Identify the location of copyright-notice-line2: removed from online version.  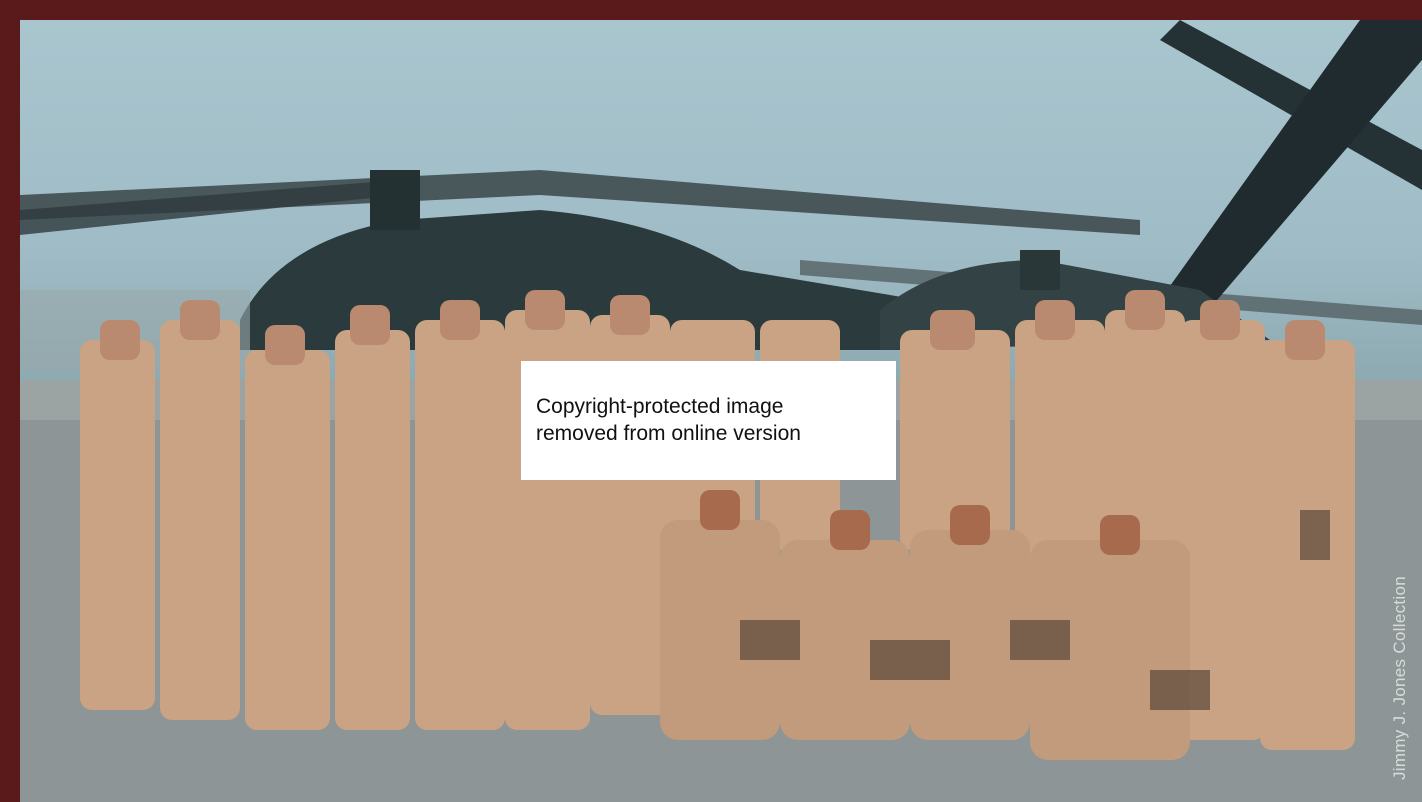
(668, 433).